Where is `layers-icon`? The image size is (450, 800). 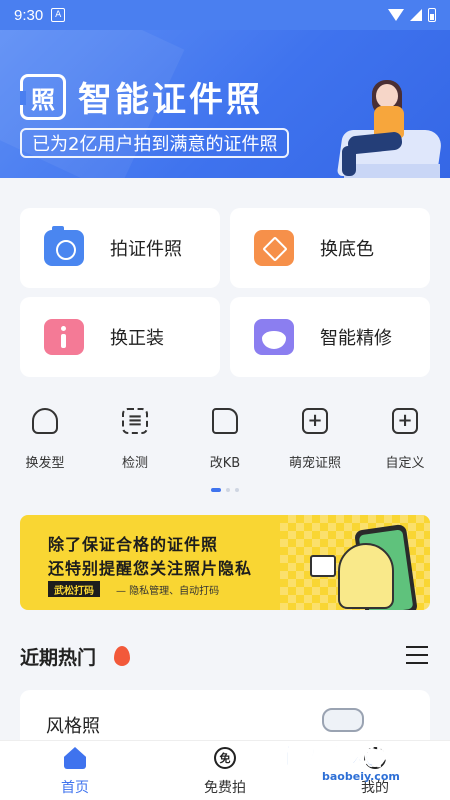 layers-icon is located at coordinates (274, 248).